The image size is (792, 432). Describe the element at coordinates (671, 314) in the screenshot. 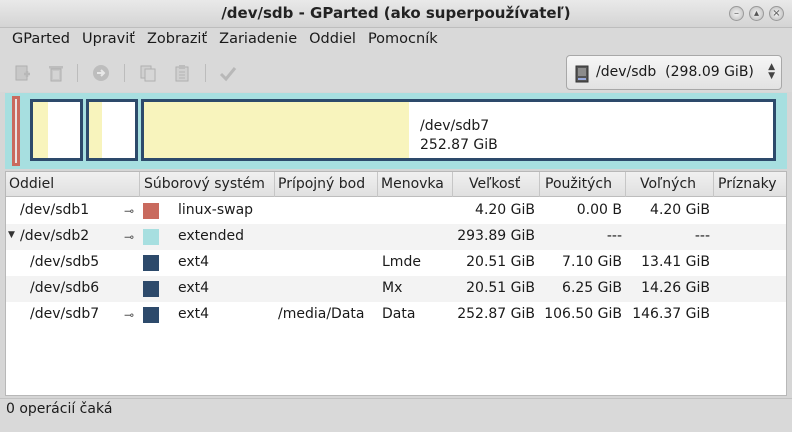

I see `cell-free: 146.37 GiB` at that location.